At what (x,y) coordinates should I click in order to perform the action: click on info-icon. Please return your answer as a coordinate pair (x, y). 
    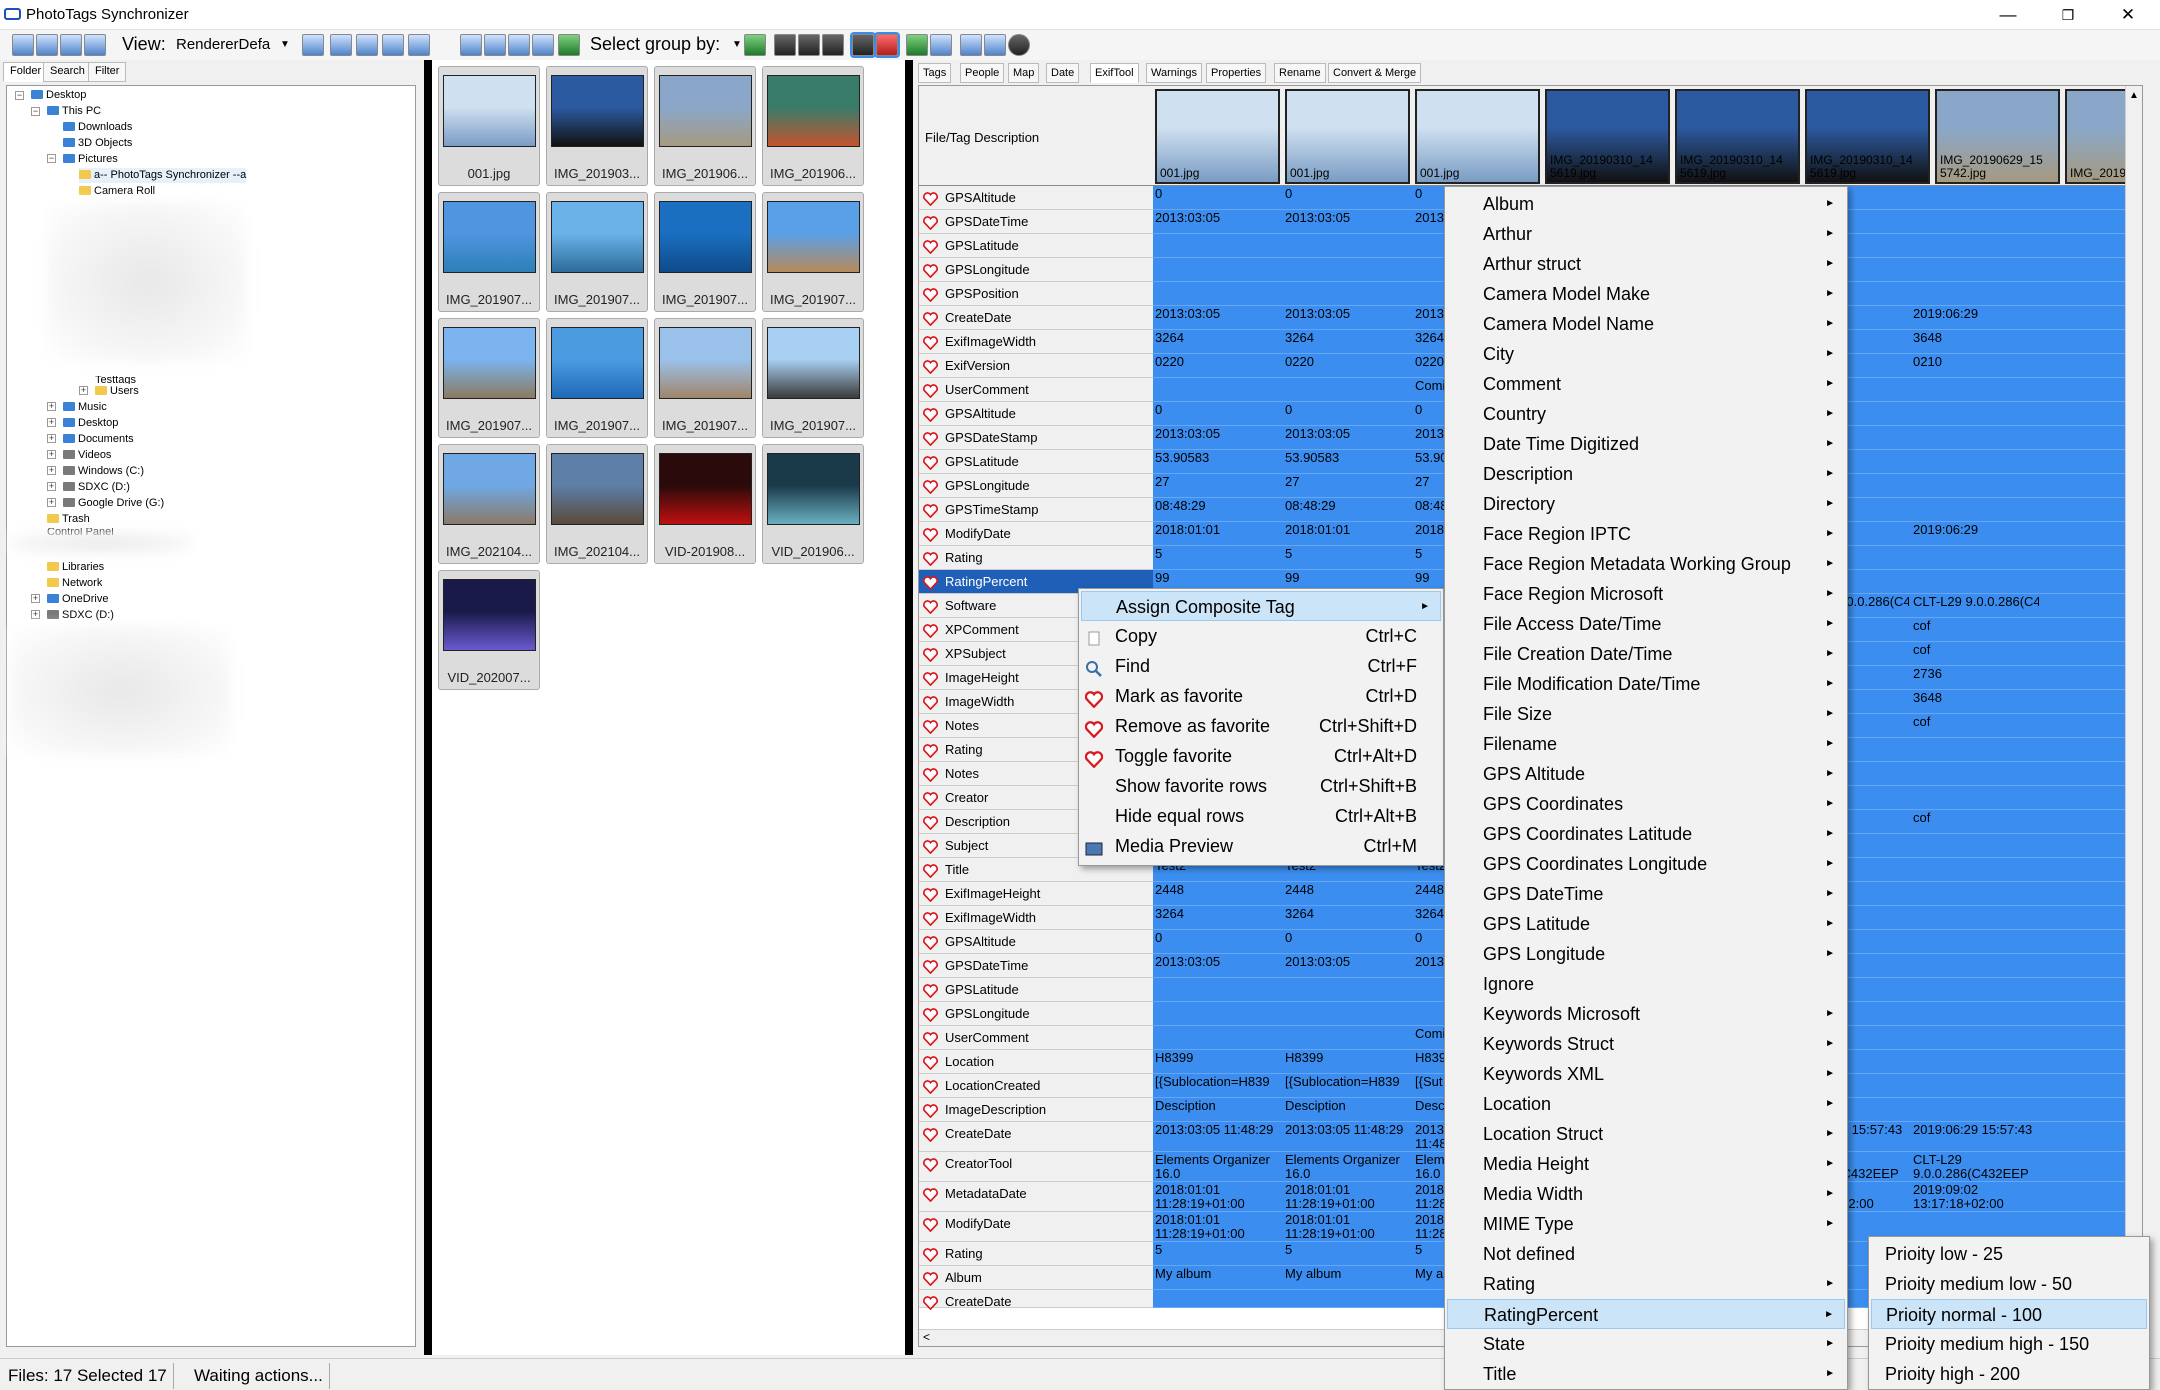
    Looking at the image, I should click on (1019, 45).